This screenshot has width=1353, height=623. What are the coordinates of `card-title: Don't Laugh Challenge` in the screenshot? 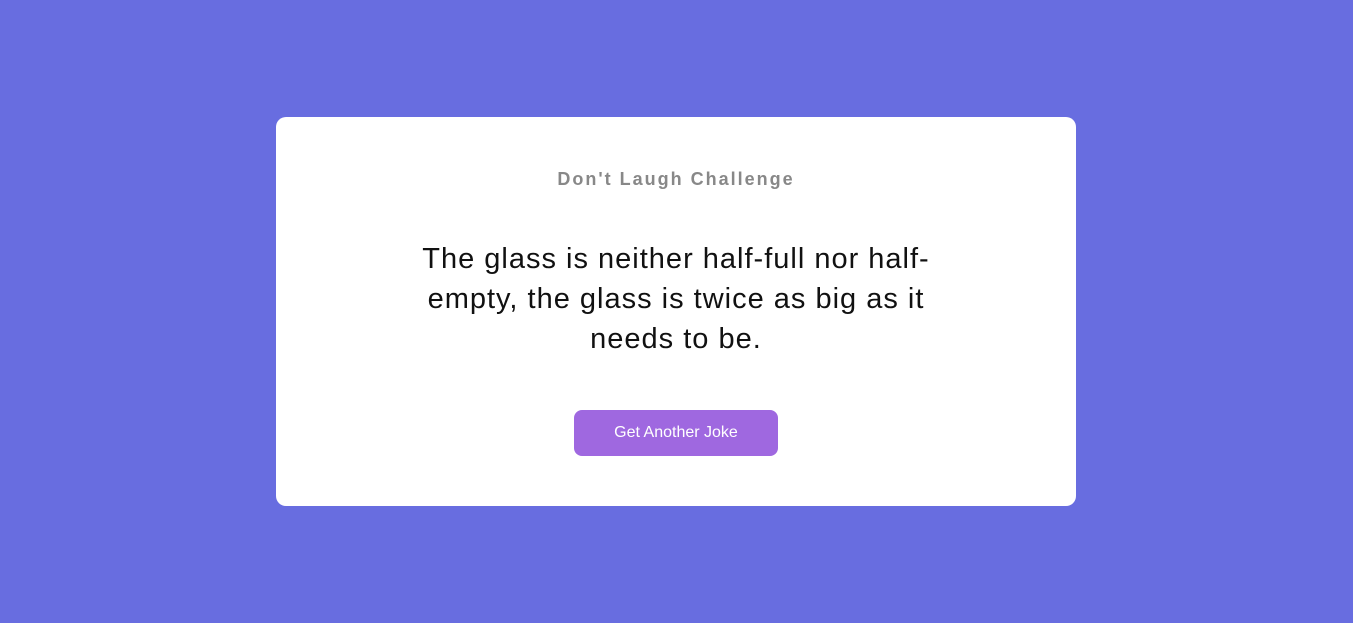 It's located at (676, 179).